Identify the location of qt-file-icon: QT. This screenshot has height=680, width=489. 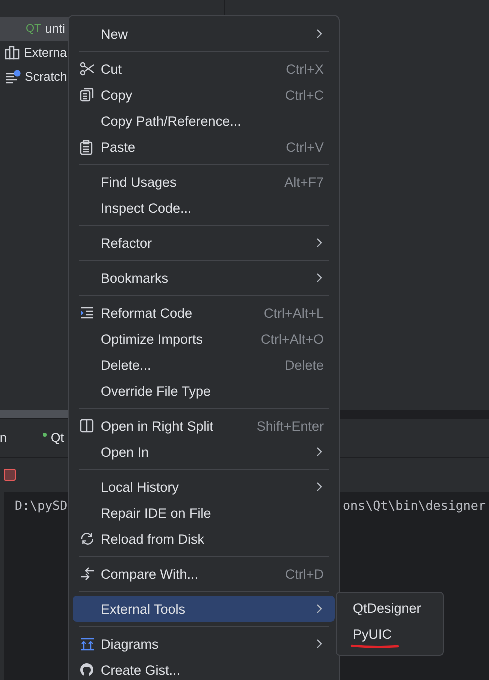
(34, 29).